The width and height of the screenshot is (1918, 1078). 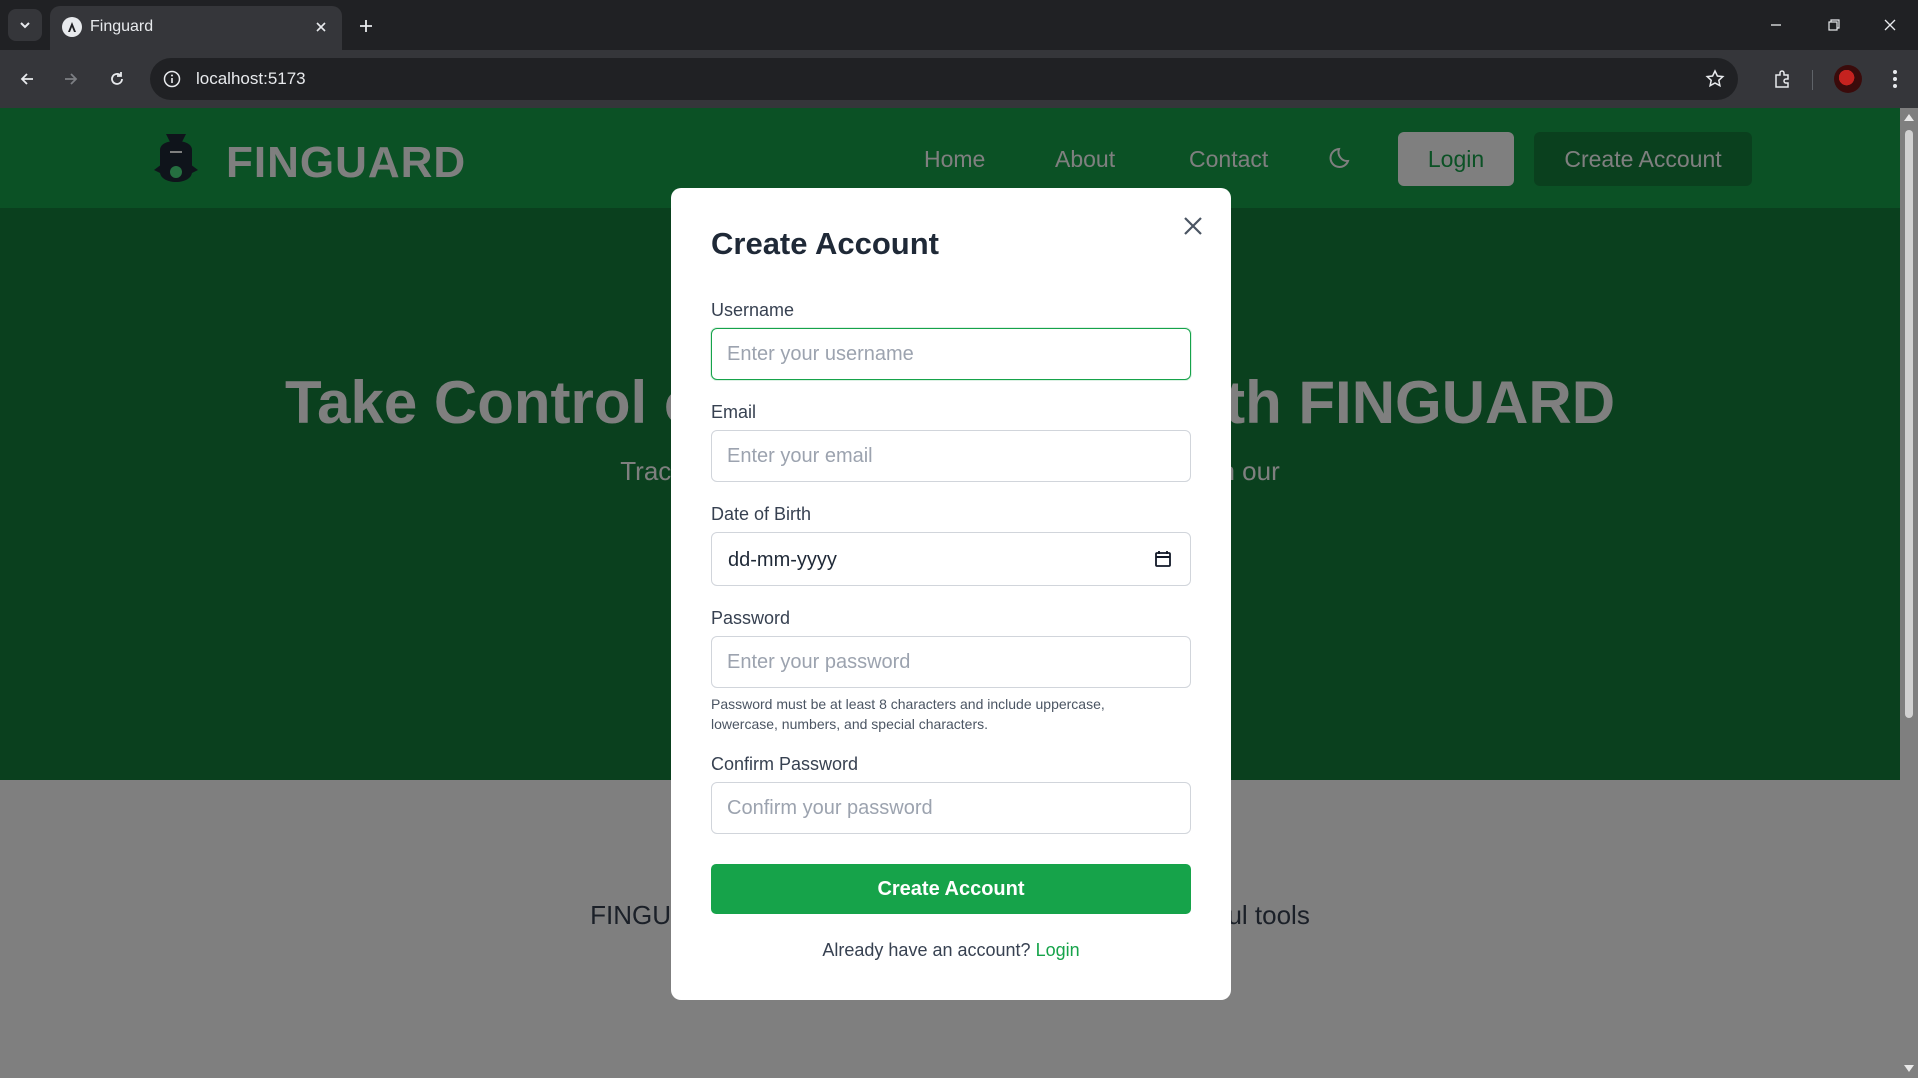 I want to click on confirm-password-input, so click(x=951, y=808).